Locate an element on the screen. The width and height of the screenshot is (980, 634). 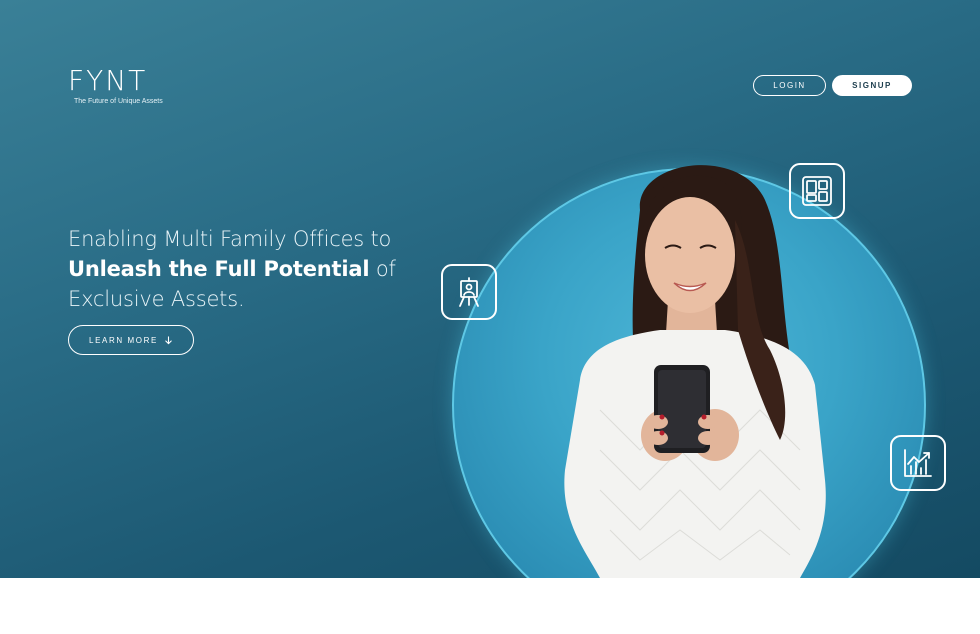
easel-icon is located at coordinates (469, 292).